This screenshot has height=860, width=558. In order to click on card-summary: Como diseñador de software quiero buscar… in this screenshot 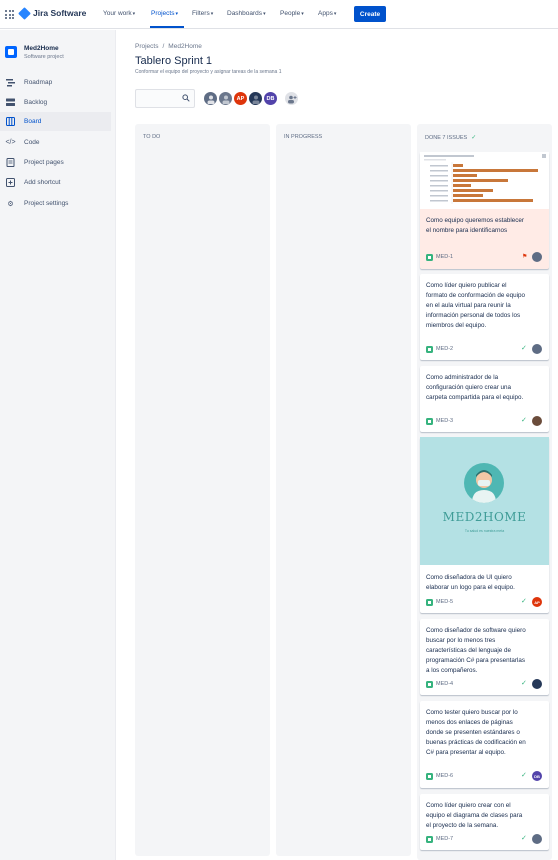, I will do `click(476, 650)`.